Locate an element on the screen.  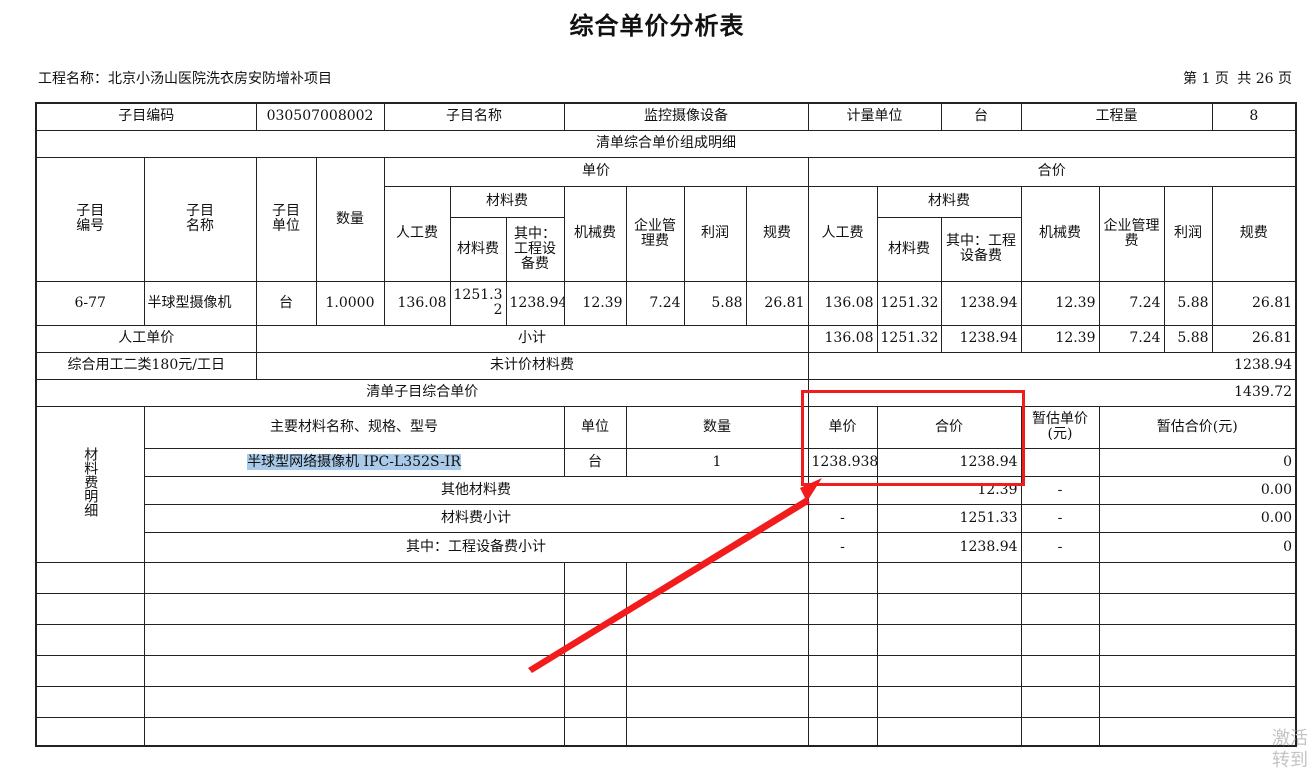
qty-label: 工程量 is located at coordinates (1116, 116).